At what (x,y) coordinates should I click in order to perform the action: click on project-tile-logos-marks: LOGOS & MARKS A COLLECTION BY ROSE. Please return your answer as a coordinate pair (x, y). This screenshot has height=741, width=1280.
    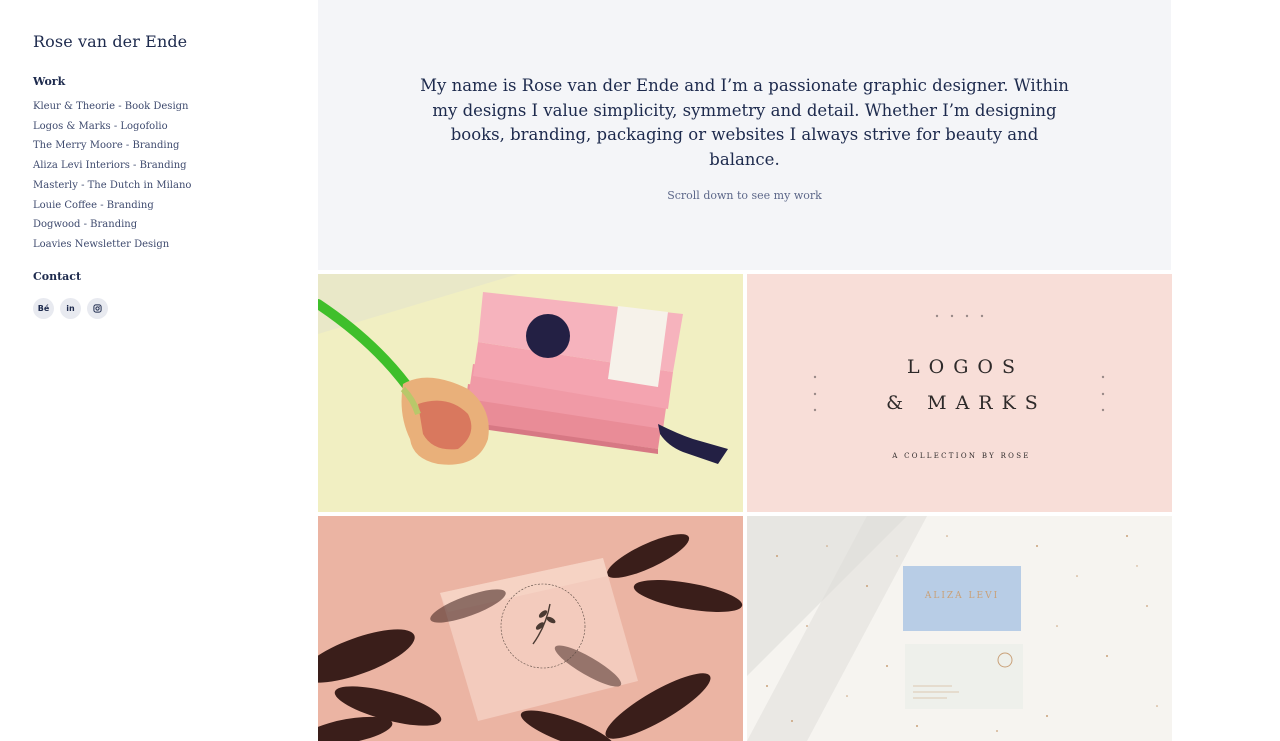
    Looking at the image, I should click on (959, 393).